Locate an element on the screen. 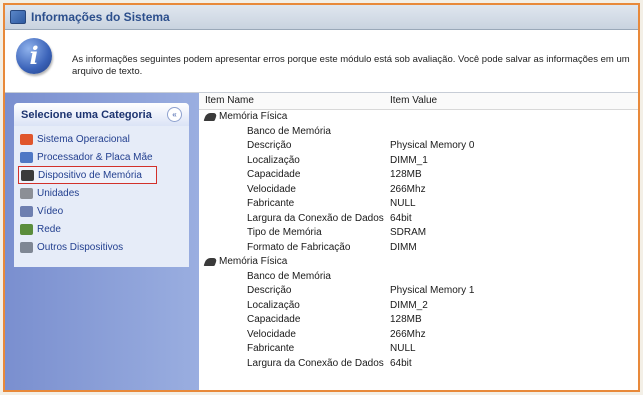 This screenshot has height=395, width=643. table-row: Localização DIMM_1 is located at coordinates (418, 161).